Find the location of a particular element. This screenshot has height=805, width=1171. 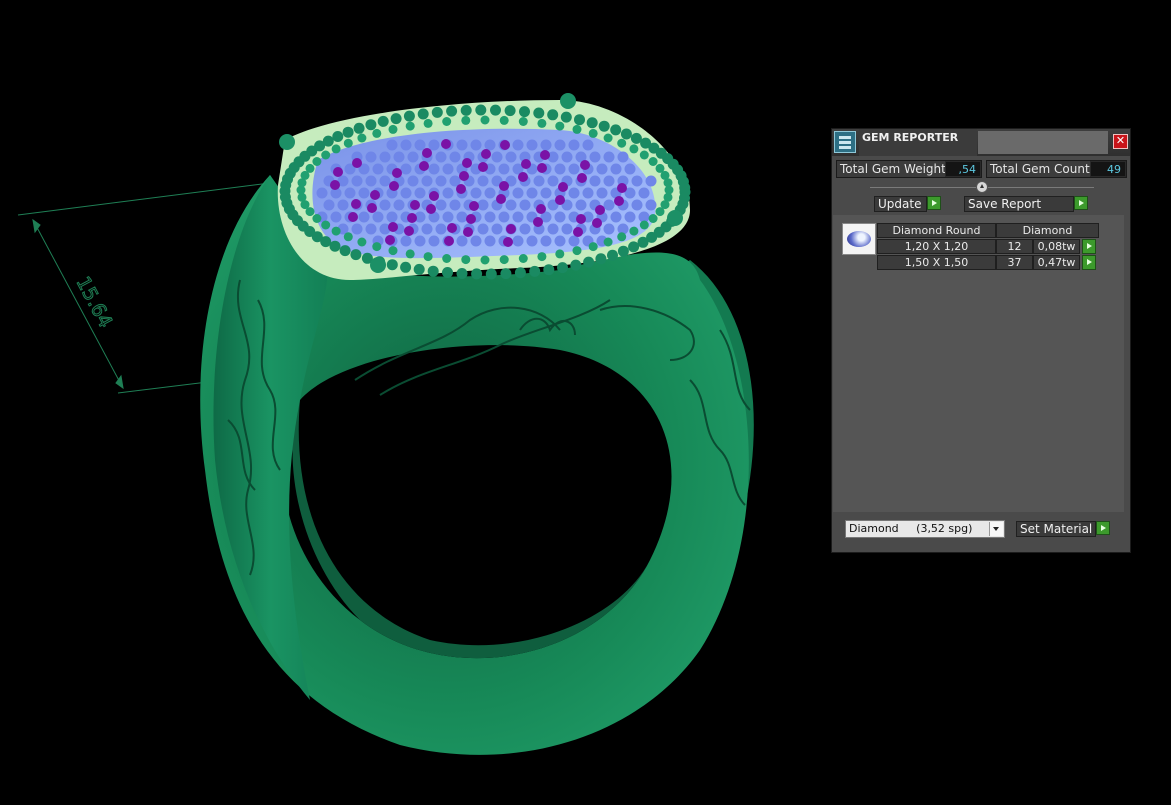

table-row-count: 37 is located at coordinates (1014, 262).